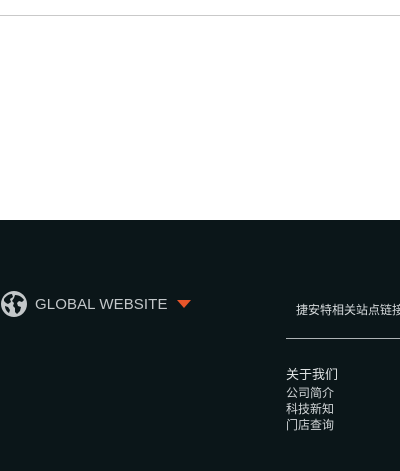  What do you see at coordinates (312, 393) in the screenshot?
I see `footer-link-company-profile: 公司简介` at bounding box center [312, 393].